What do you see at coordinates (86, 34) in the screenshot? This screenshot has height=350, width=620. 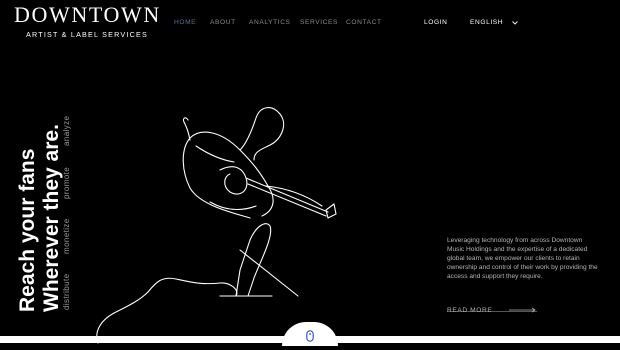 I see `brand-tagline: ARTIST & LABEL SERVICES` at bounding box center [86, 34].